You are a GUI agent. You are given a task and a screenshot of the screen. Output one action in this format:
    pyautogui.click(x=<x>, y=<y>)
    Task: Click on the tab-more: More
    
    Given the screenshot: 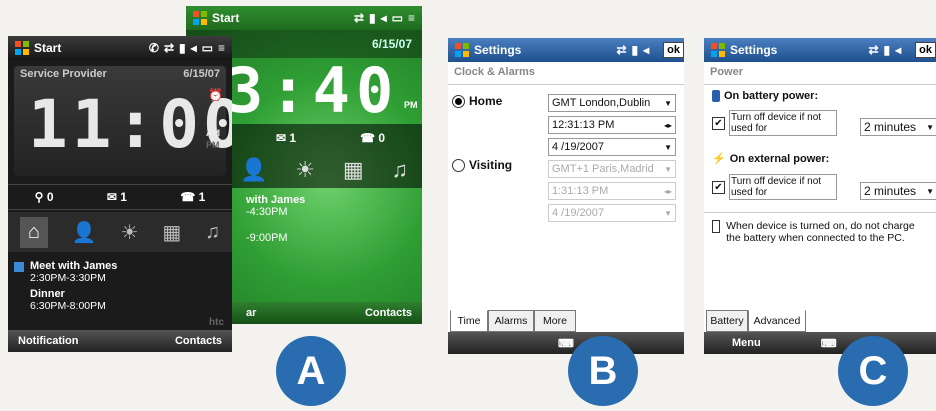 What is the action you would take?
    pyautogui.click(x=555, y=321)
    